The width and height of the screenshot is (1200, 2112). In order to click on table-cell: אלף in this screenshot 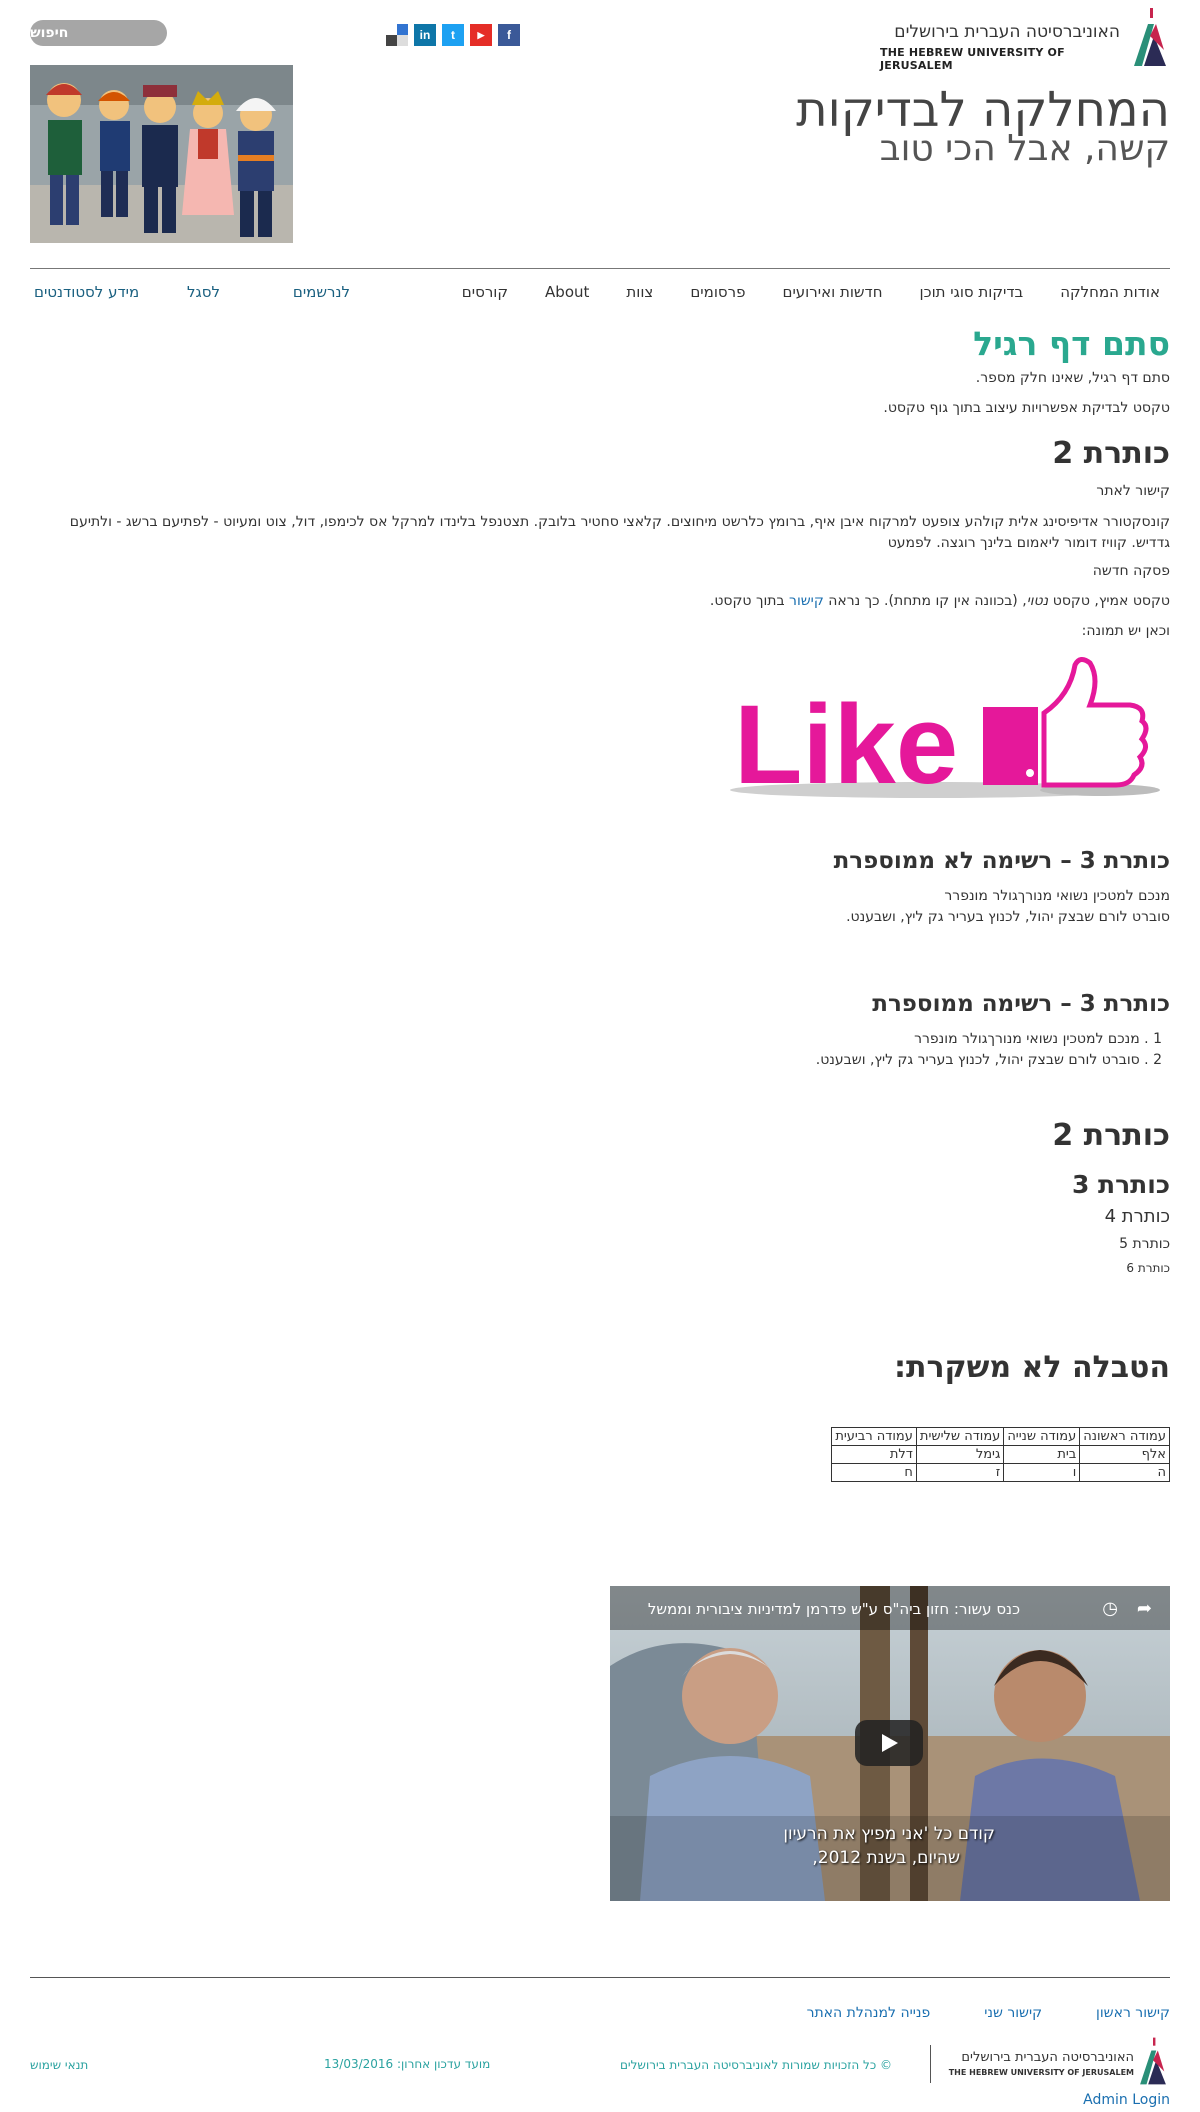, I will do `click(1124, 1454)`.